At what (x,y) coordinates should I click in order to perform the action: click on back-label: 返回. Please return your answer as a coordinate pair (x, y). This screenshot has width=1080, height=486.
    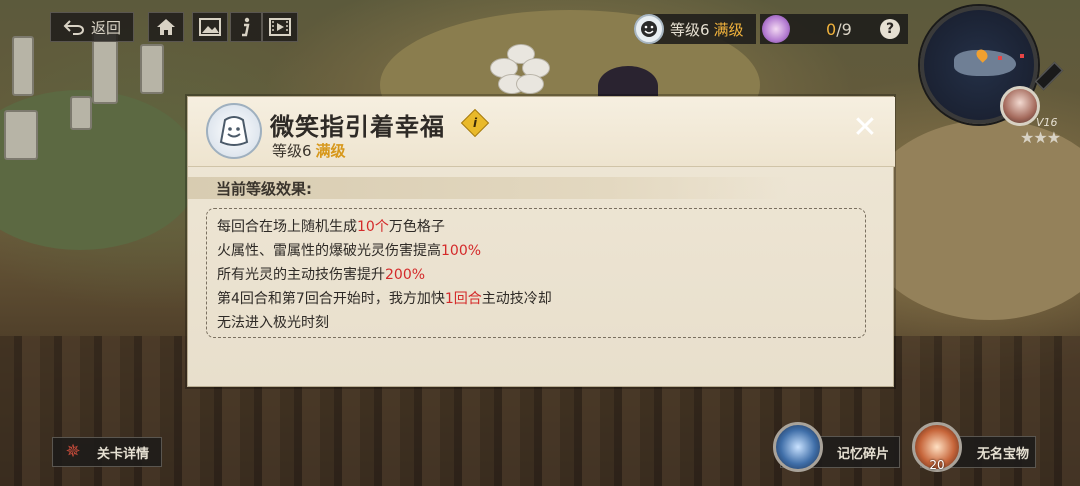
    Looking at the image, I should click on (105, 27).